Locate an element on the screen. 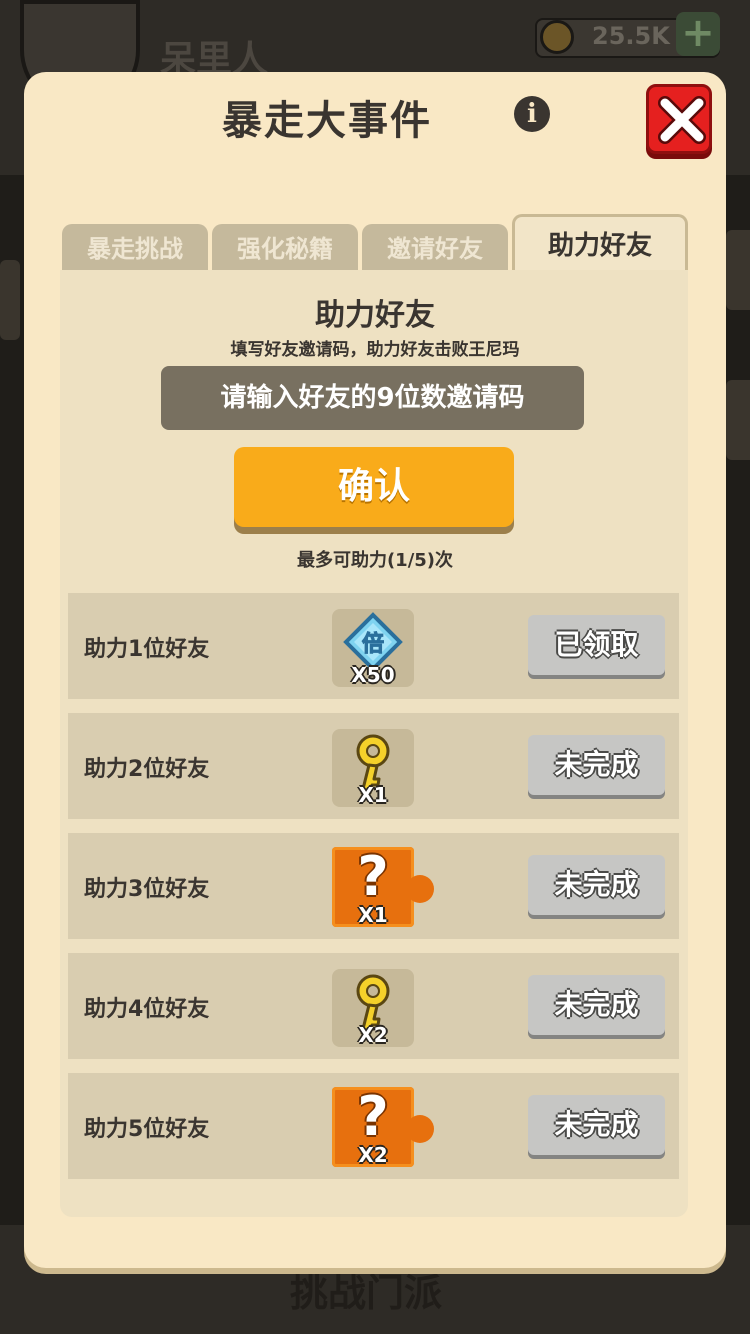 The width and height of the screenshot is (750, 1334). reward-row: 助力5位好友 ? X2 未完成 is located at coordinates (373, 1126).